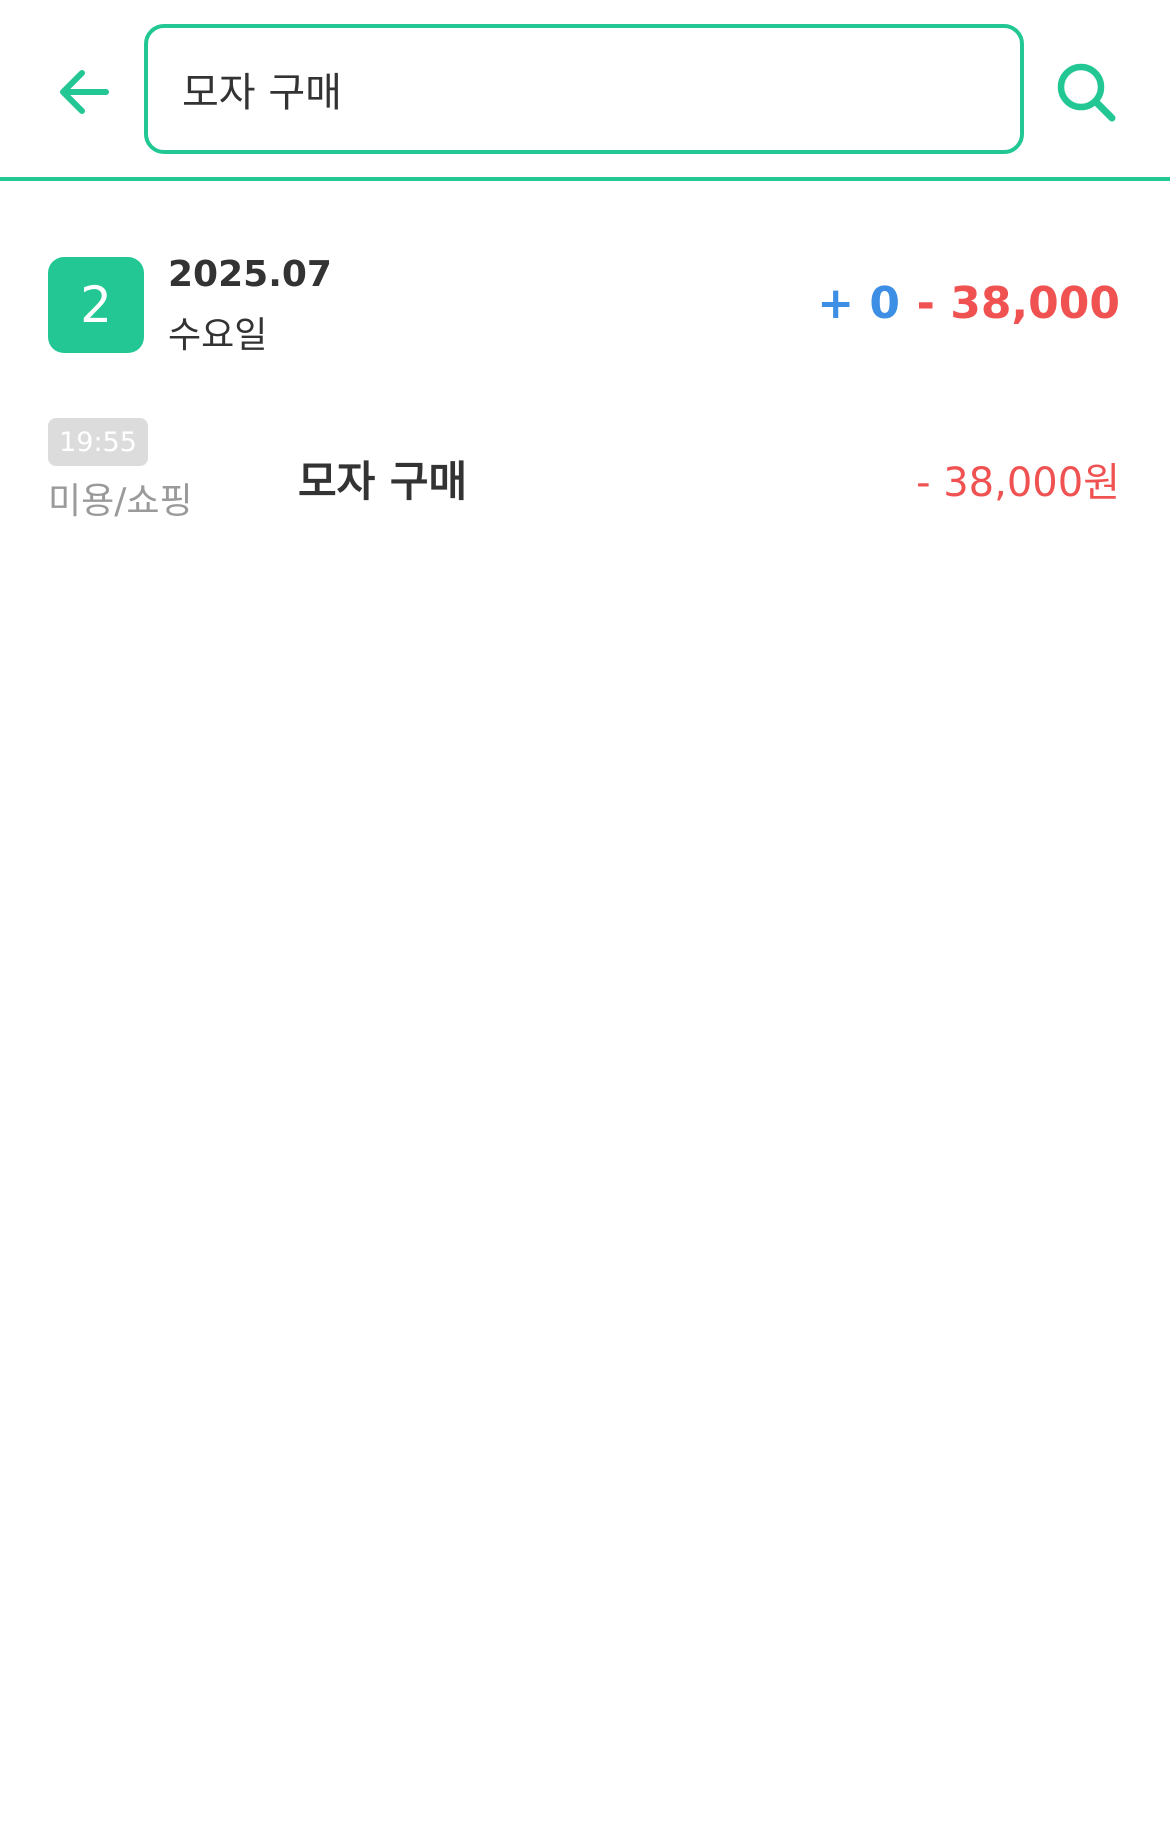 The height and width of the screenshot is (1825, 1170). What do you see at coordinates (120, 501) in the screenshot?
I see `transaction-category: 미용/쇼핑` at bounding box center [120, 501].